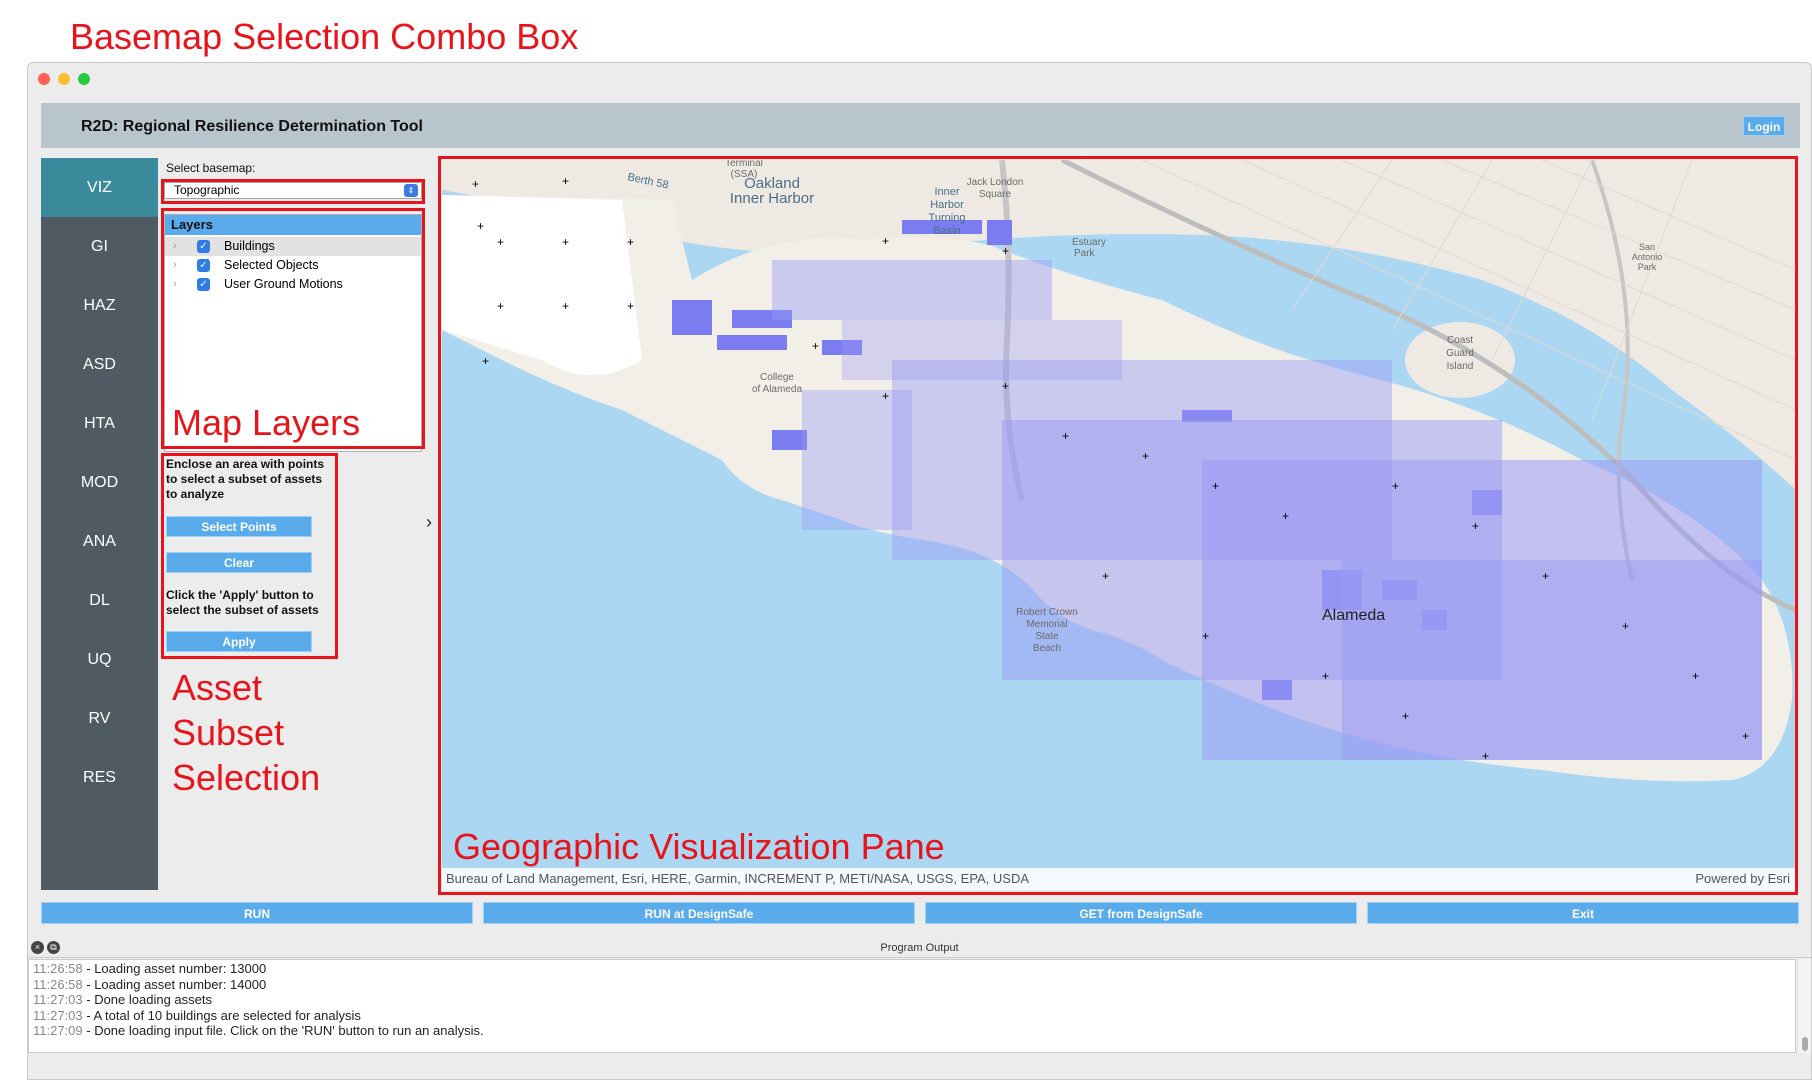  I want to click on sidebar-item-ana: ANA, so click(99, 541).